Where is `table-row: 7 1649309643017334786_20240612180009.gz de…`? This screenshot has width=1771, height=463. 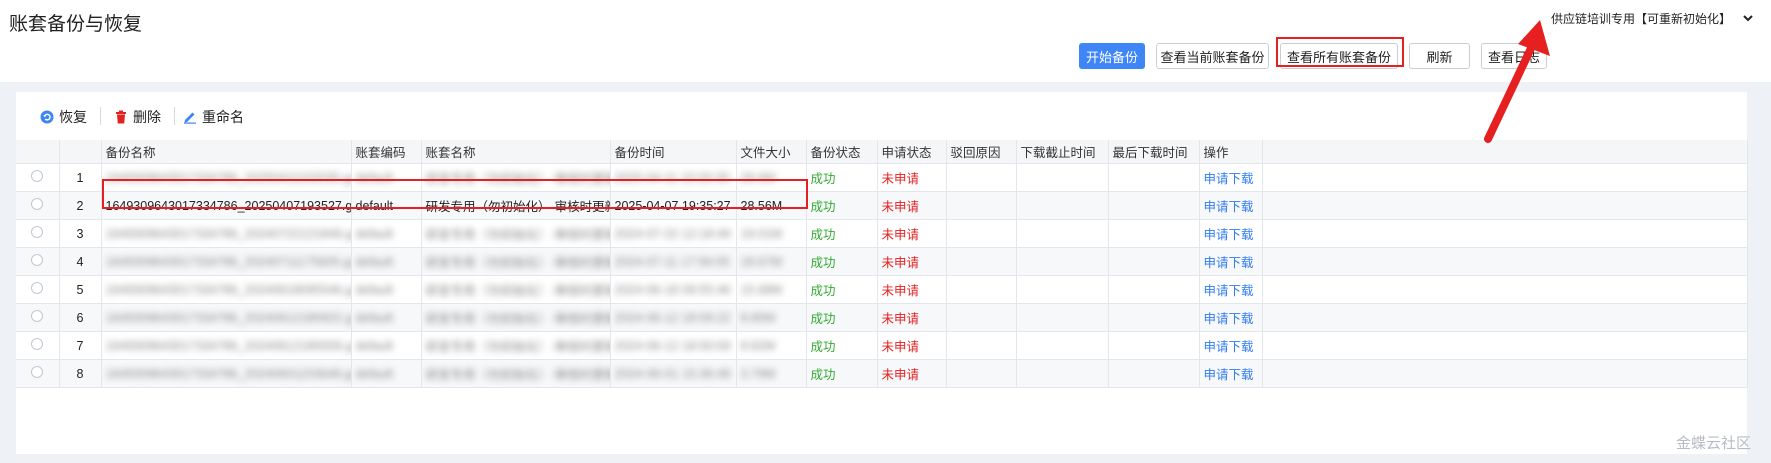
table-row: 7 1649309643017334786_20240612180009.gz de… is located at coordinates (882, 345).